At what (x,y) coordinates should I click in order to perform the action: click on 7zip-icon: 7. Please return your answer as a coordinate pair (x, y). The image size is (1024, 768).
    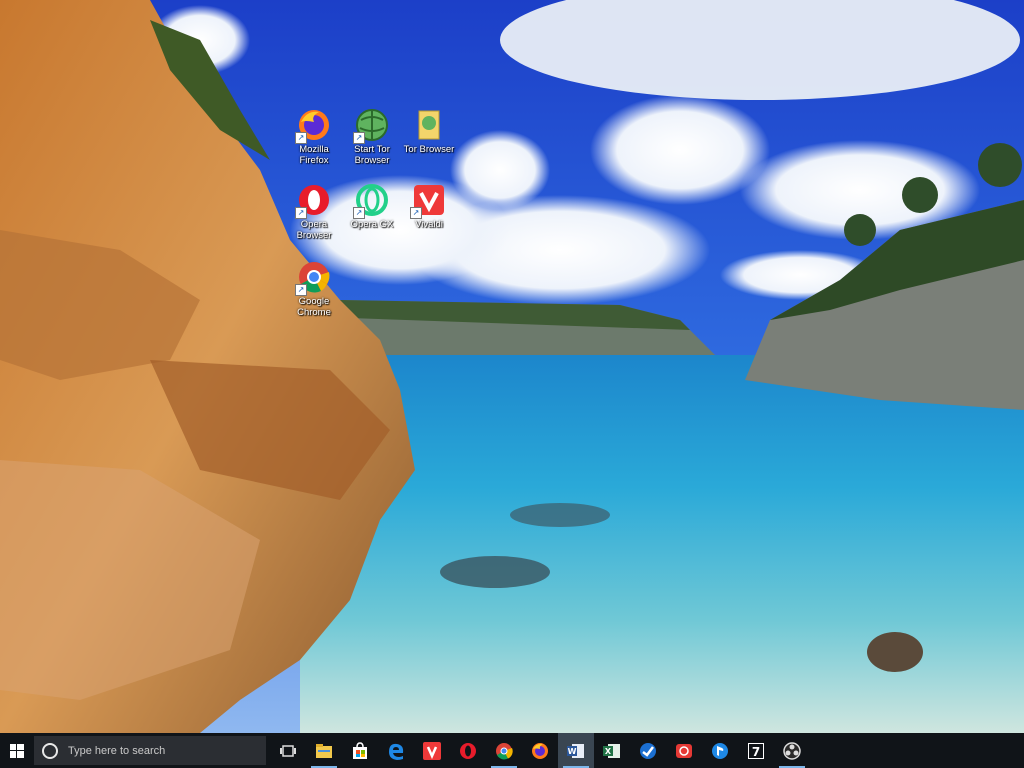
    Looking at the image, I should click on (756, 750).